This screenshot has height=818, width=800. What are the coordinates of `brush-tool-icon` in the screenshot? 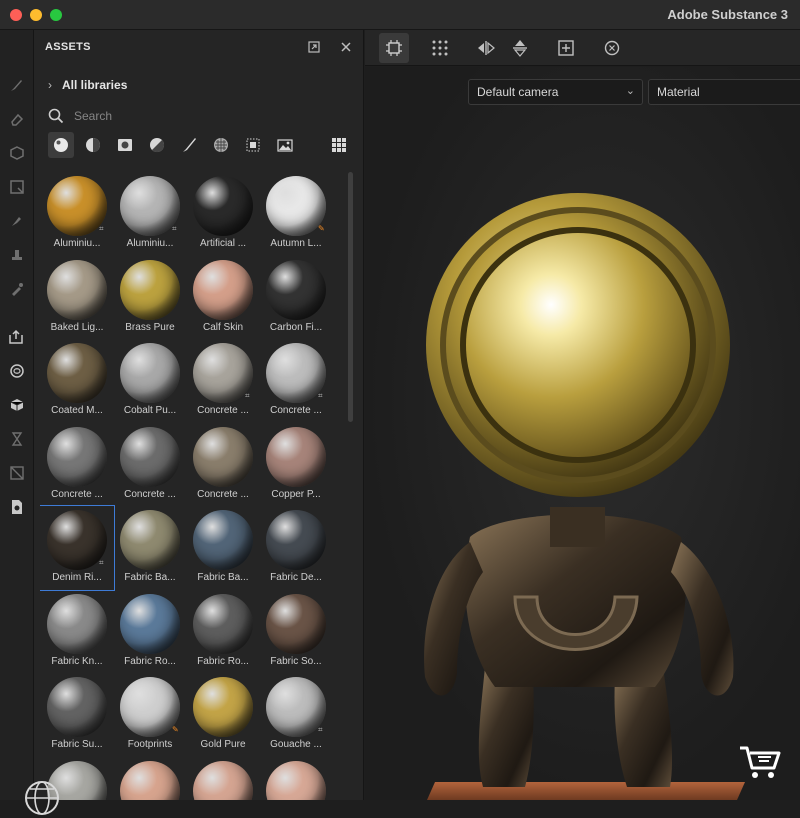 It's located at (17, 85).